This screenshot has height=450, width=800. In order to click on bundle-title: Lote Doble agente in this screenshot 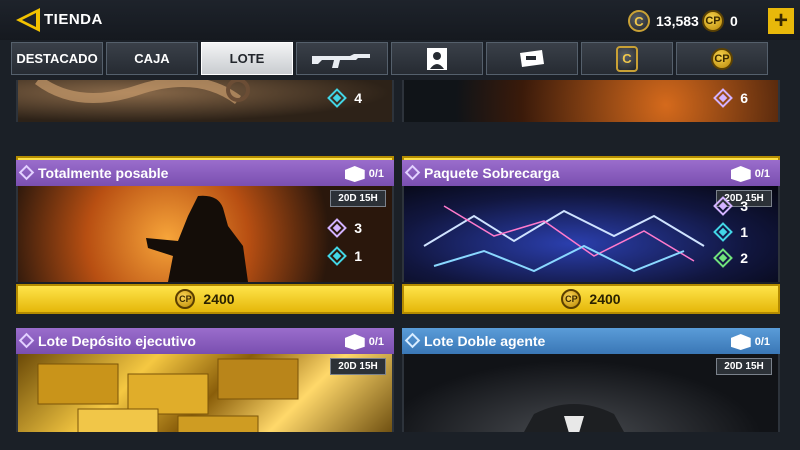, I will do `click(485, 341)`.